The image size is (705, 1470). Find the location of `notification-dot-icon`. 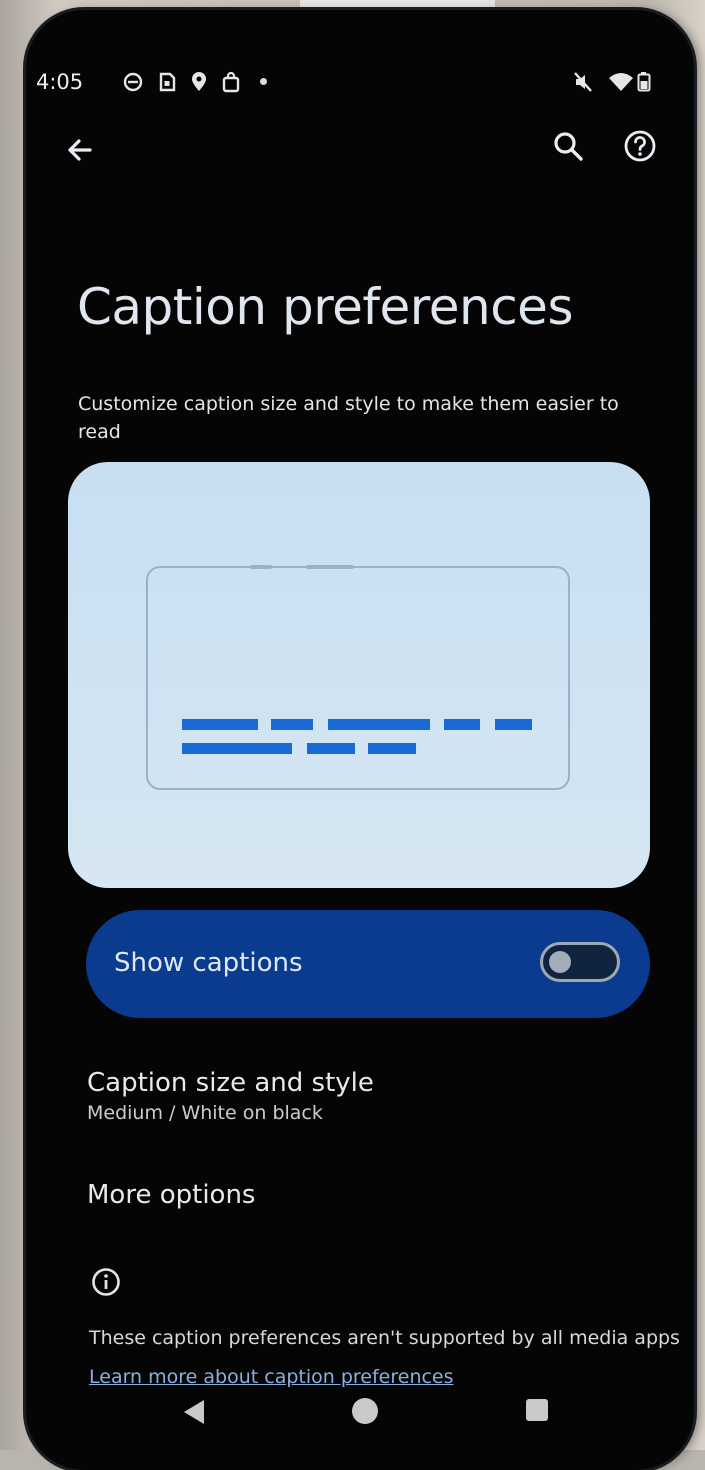

notification-dot-icon is located at coordinates (263, 81).